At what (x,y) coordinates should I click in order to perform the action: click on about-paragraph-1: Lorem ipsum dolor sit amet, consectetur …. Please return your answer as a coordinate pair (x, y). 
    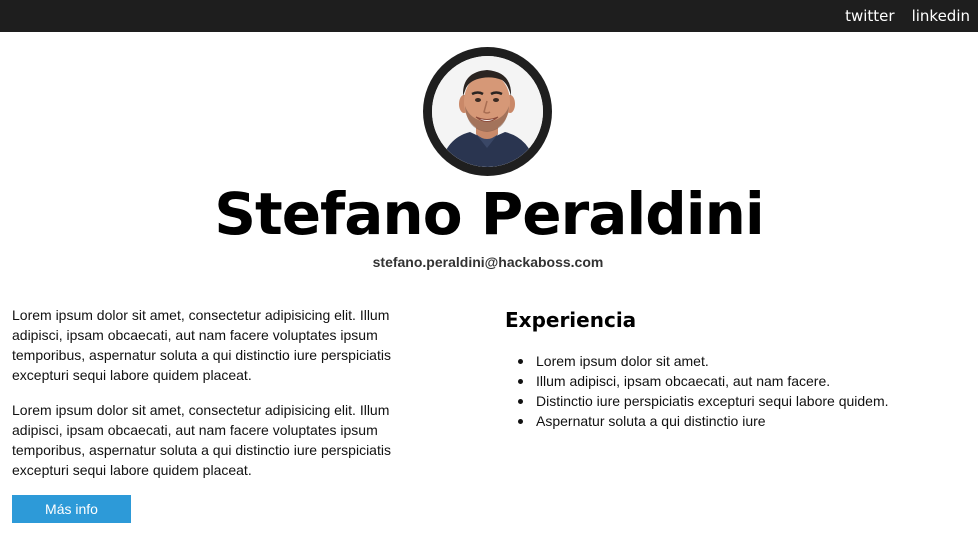
    Looking at the image, I should click on (201, 345).